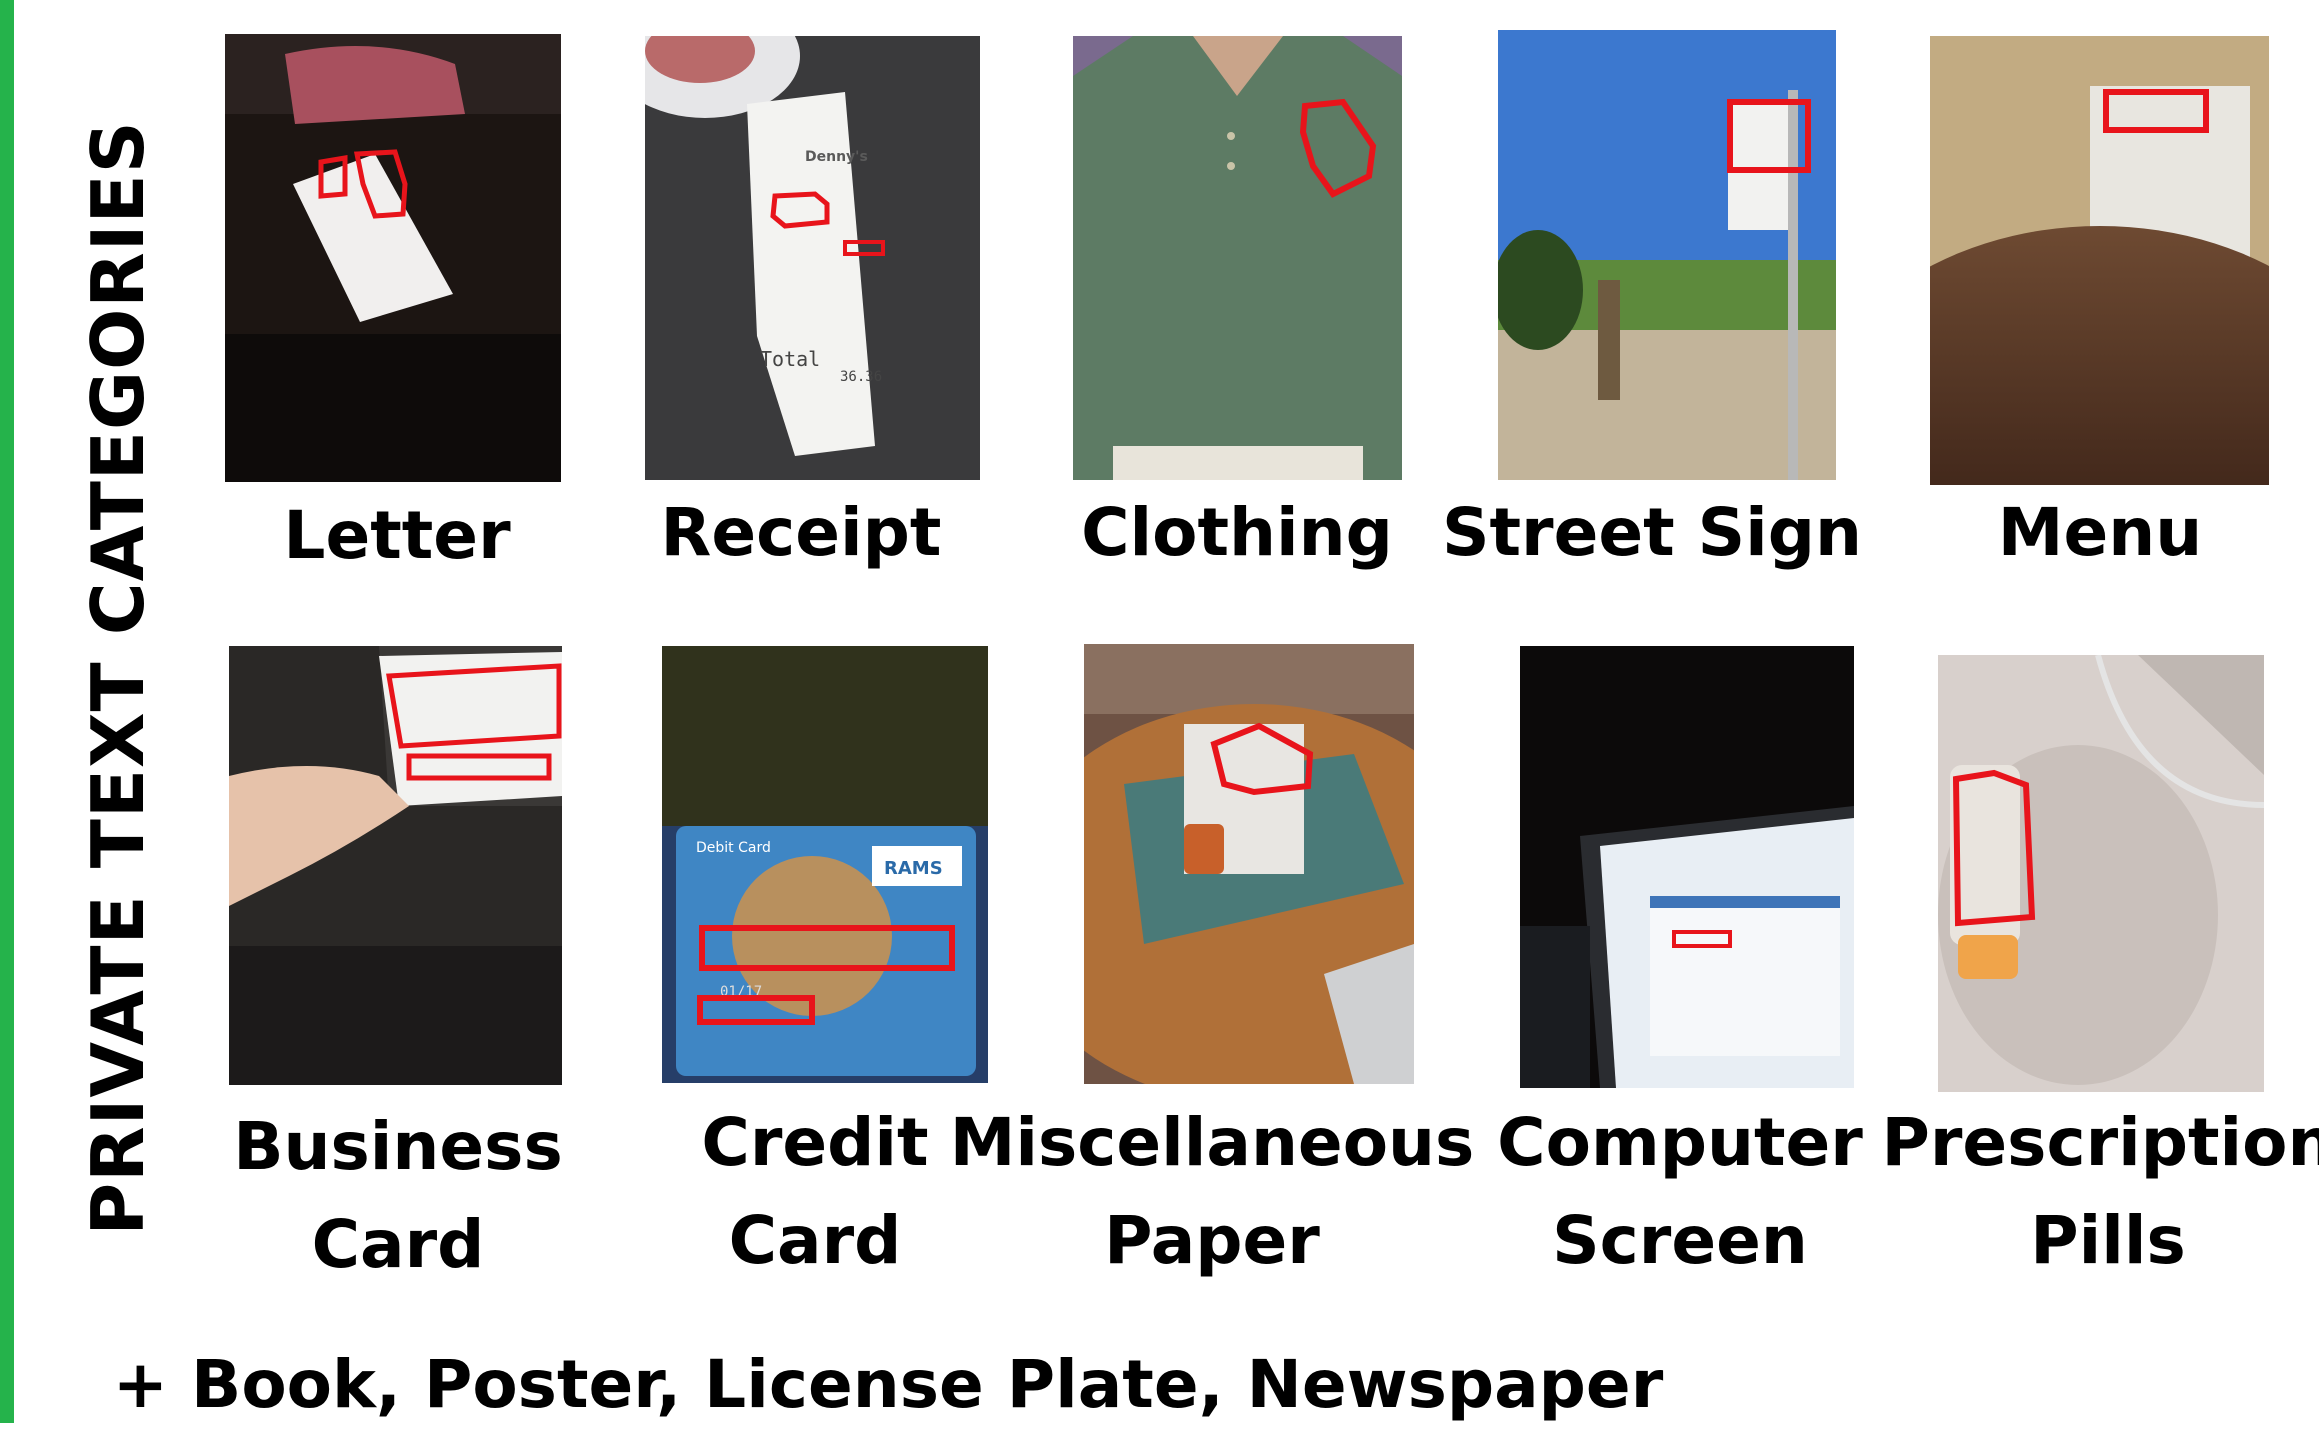  Describe the element at coordinates (1680, 1191) in the screenshot. I see `category-label-computer-screen: Computer Screen` at that location.